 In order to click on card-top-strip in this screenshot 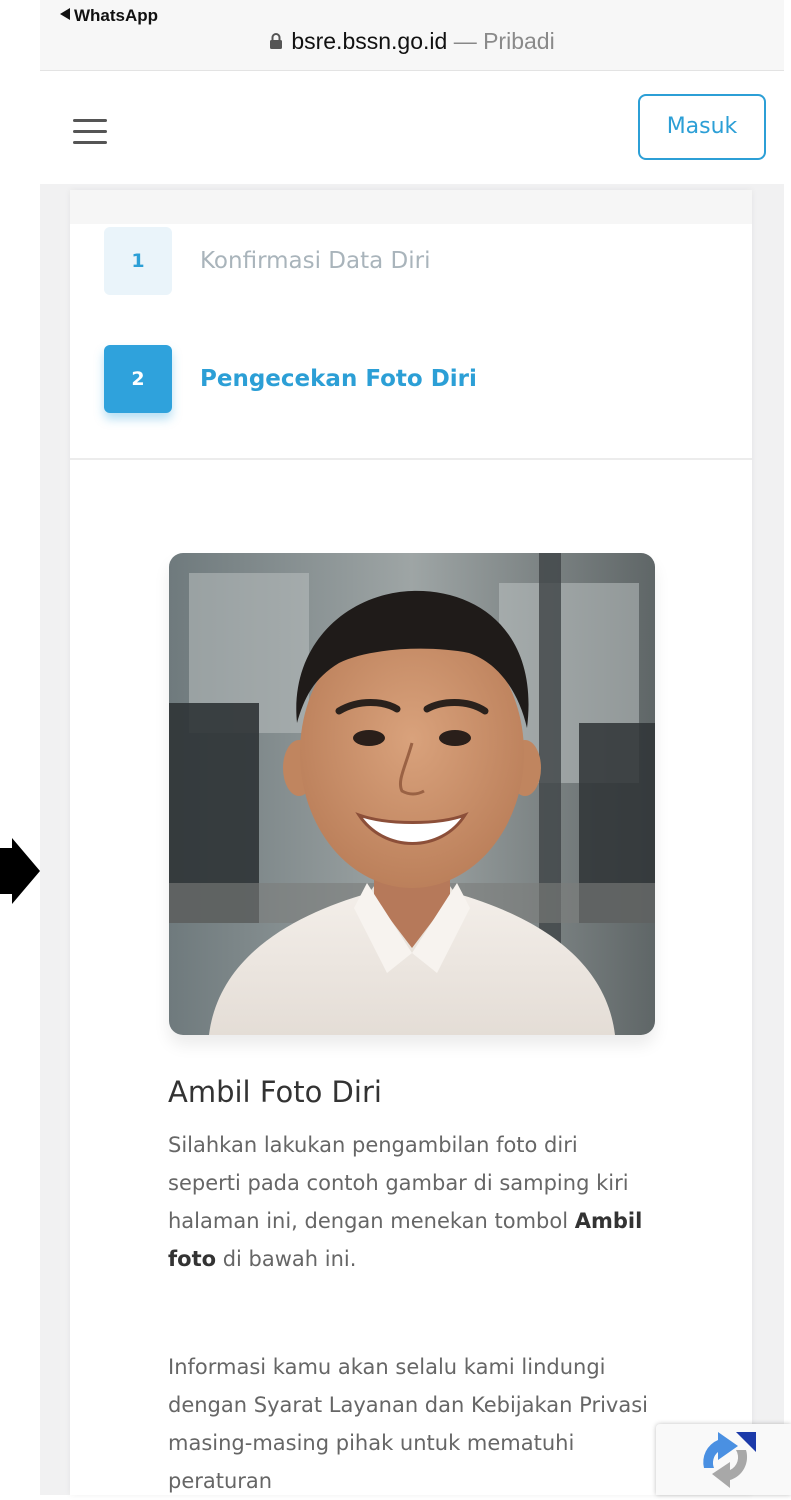, I will do `click(411, 207)`.